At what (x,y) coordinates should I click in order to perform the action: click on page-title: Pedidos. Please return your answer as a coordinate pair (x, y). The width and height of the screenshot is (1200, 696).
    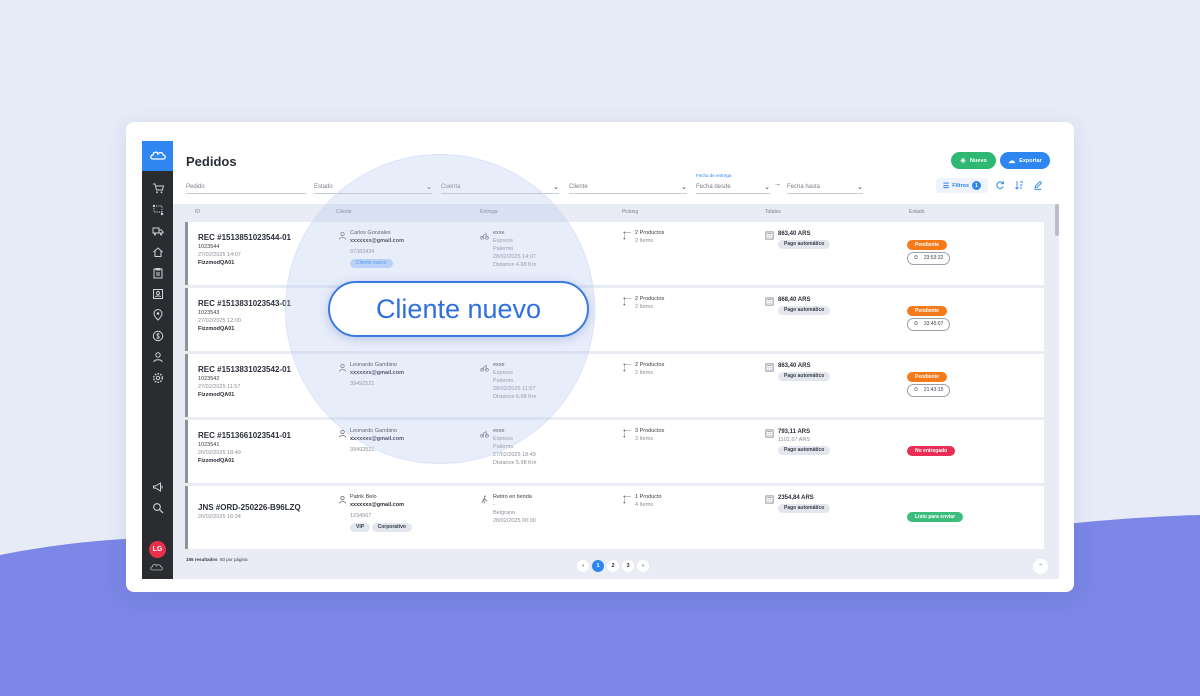
    Looking at the image, I should click on (211, 161).